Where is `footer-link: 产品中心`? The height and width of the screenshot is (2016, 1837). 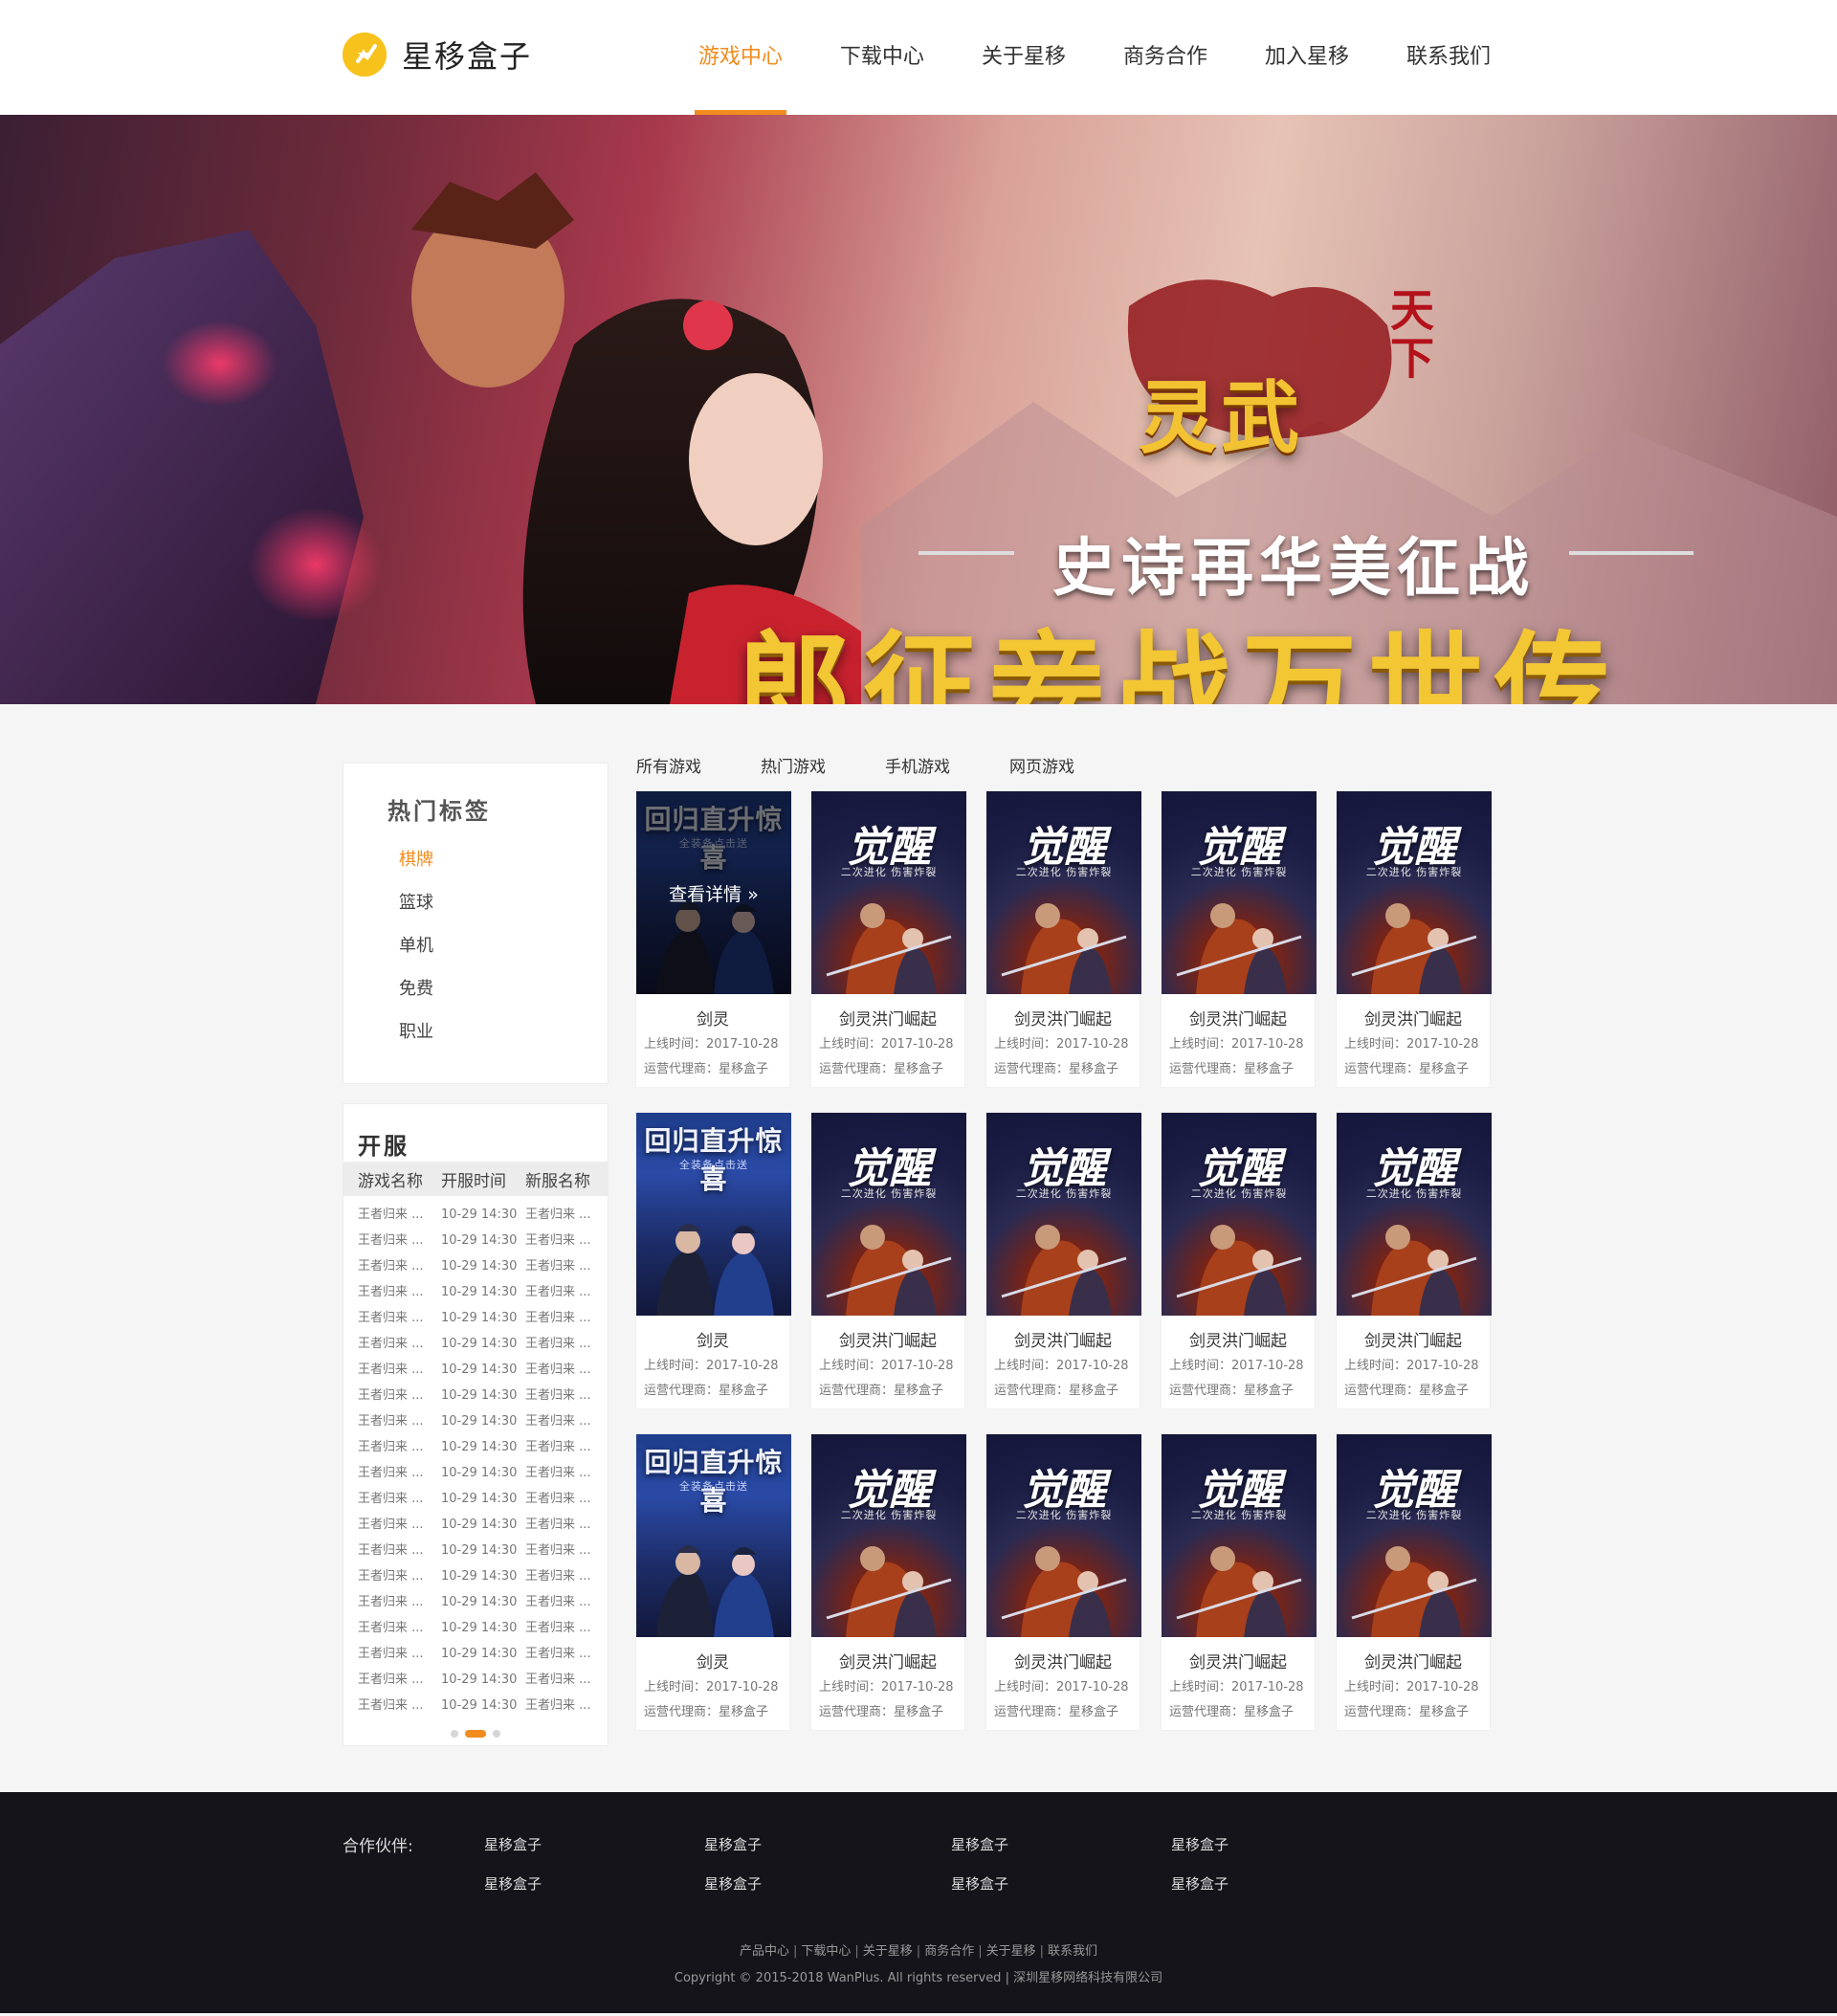 footer-link: 产品中心 is located at coordinates (764, 1951).